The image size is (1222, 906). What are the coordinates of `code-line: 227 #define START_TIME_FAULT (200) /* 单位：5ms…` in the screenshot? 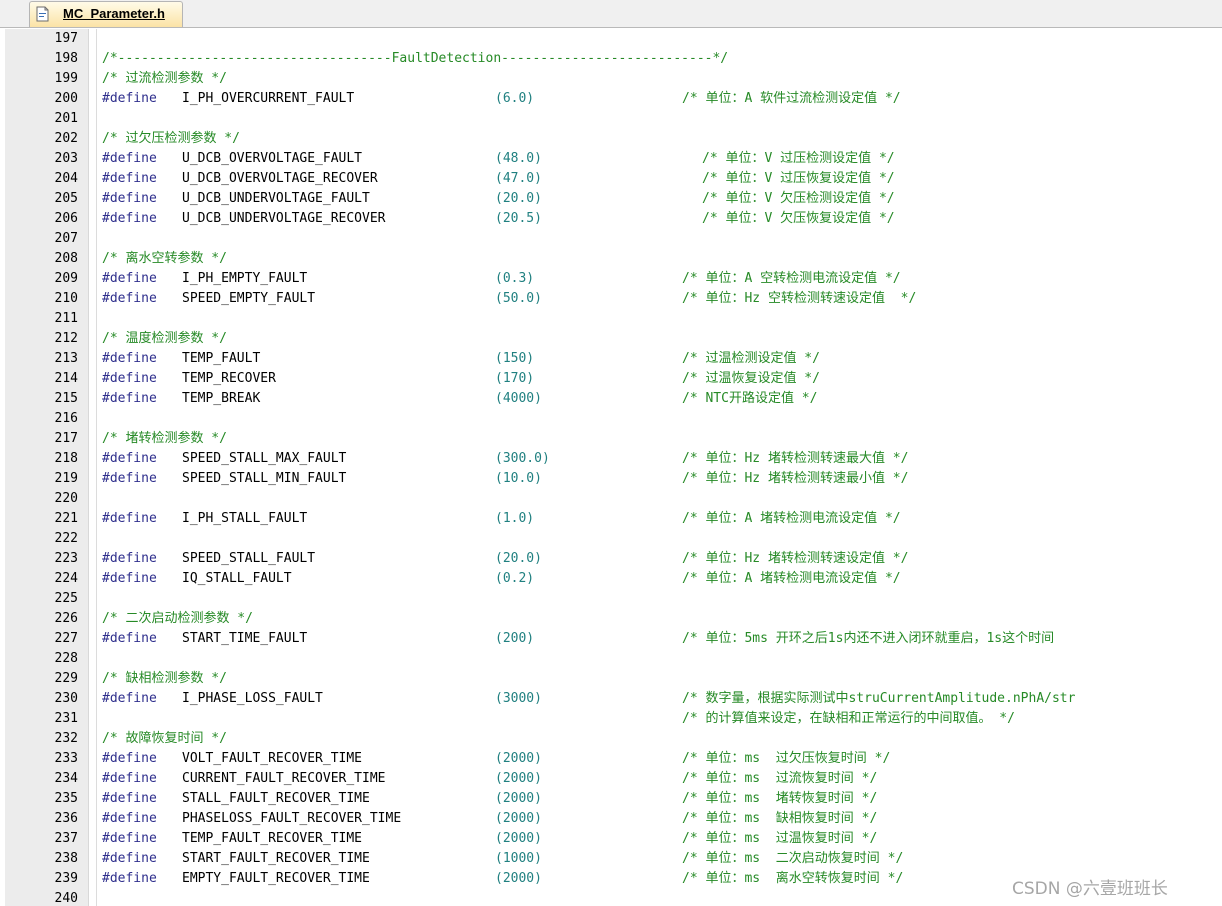 It's located at (613, 639).